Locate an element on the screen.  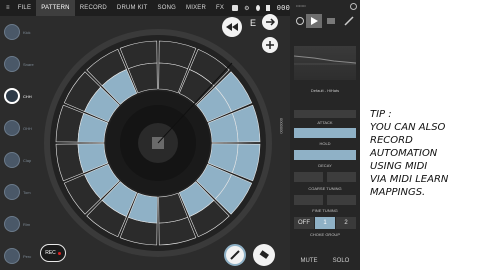
circle-icon is located at coordinates (300, 21).